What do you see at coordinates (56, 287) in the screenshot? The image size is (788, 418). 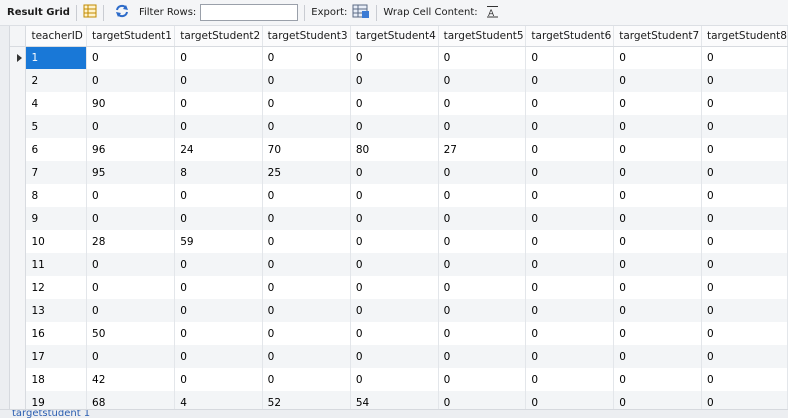 I see `grid-cell: 12` at bounding box center [56, 287].